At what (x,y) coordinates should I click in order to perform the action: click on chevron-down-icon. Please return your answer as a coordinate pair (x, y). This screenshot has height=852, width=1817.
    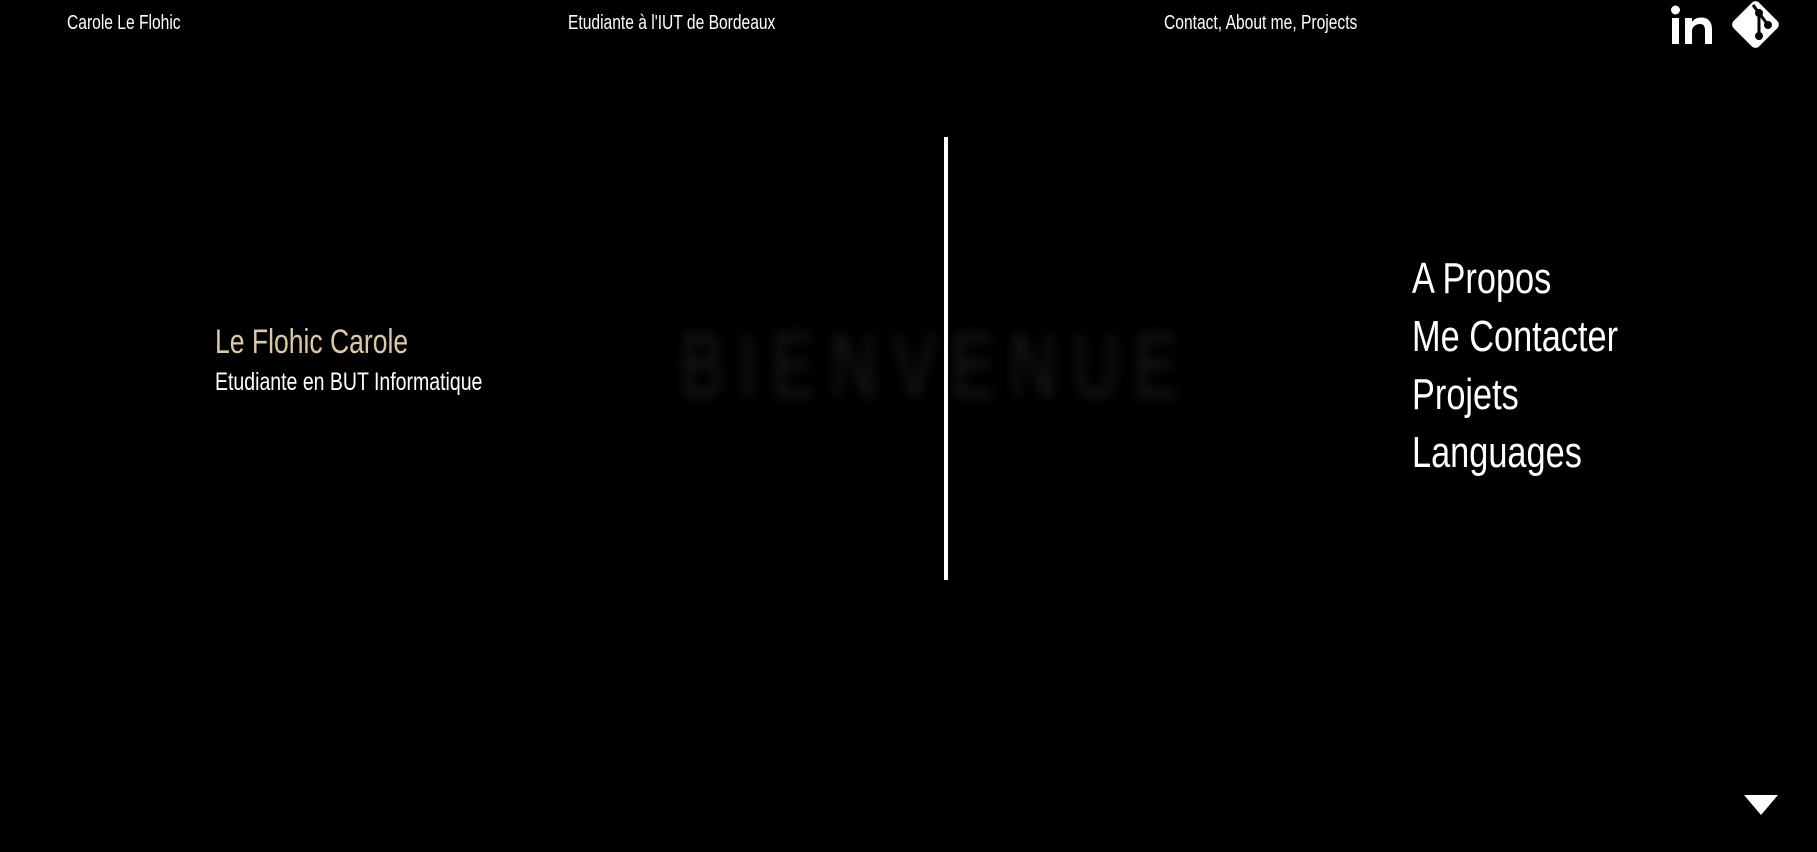
    Looking at the image, I should click on (1761, 806).